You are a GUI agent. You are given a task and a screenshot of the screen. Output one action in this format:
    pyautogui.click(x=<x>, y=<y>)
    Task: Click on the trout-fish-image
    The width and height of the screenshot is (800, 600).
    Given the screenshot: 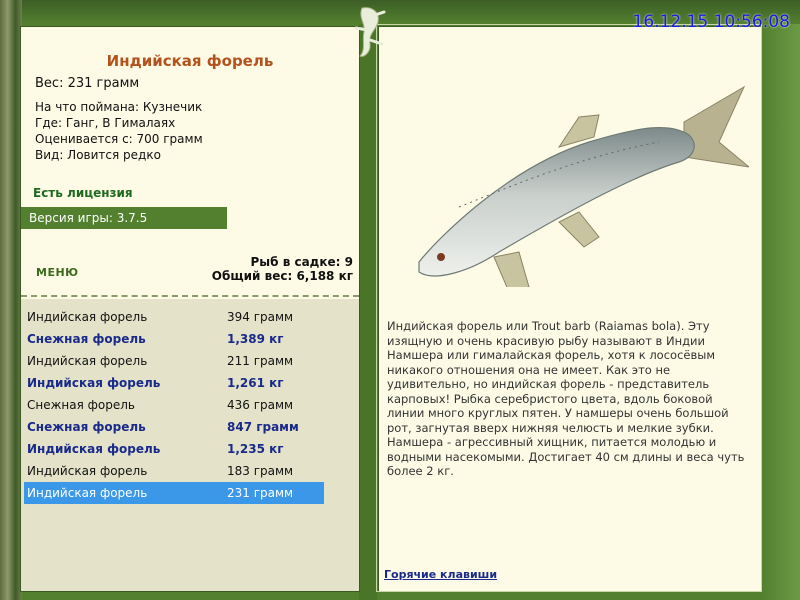 What is the action you would take?
    pyautogui.click(x=583, y=186)
    